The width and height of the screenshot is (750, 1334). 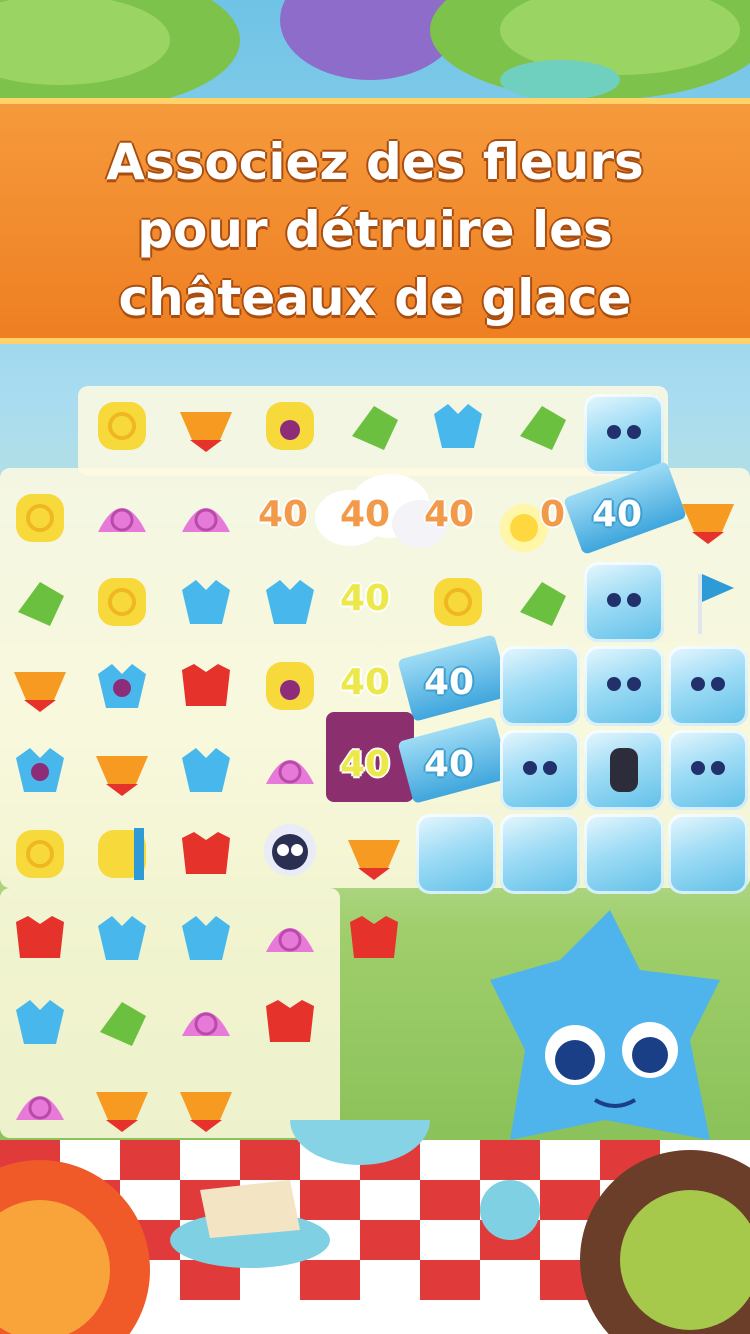 I want to click on score-popup: 0, so click(x=553, y=514).